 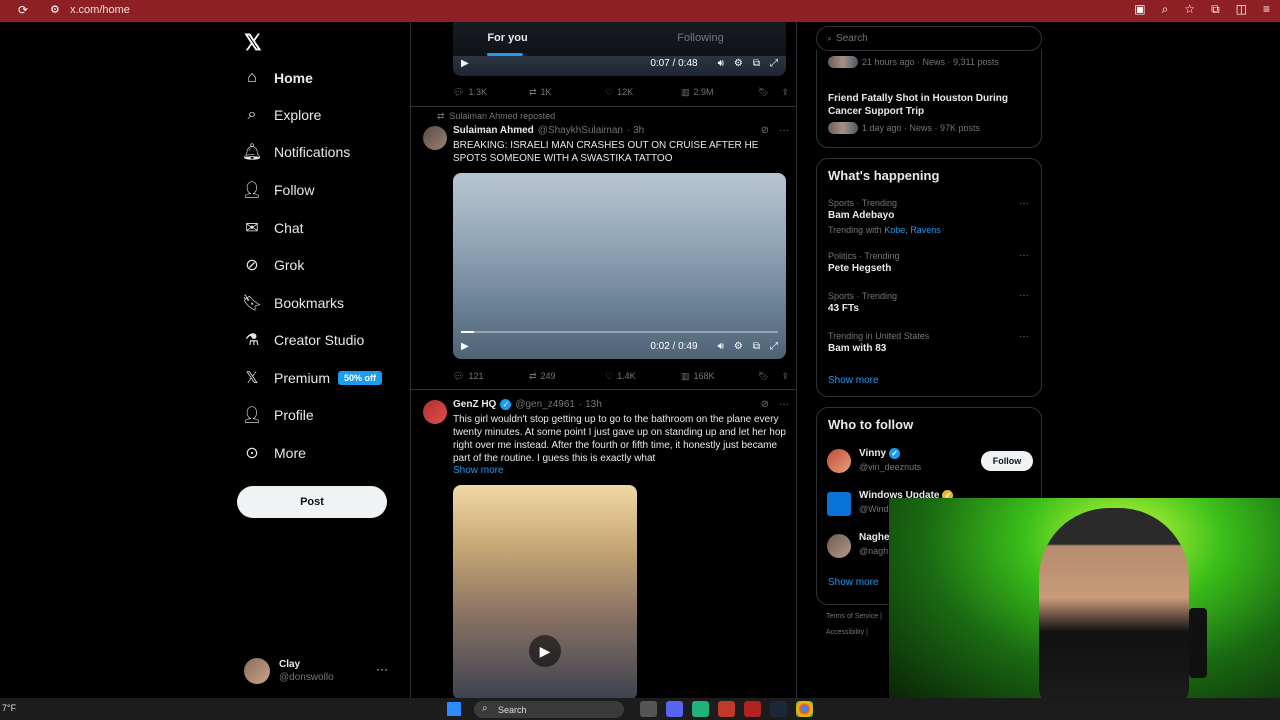 What do you see at coordinates (716, 92) in the screenshot?
I see `views-button: ▥ 2.9M` at bounding box center [716, 92].